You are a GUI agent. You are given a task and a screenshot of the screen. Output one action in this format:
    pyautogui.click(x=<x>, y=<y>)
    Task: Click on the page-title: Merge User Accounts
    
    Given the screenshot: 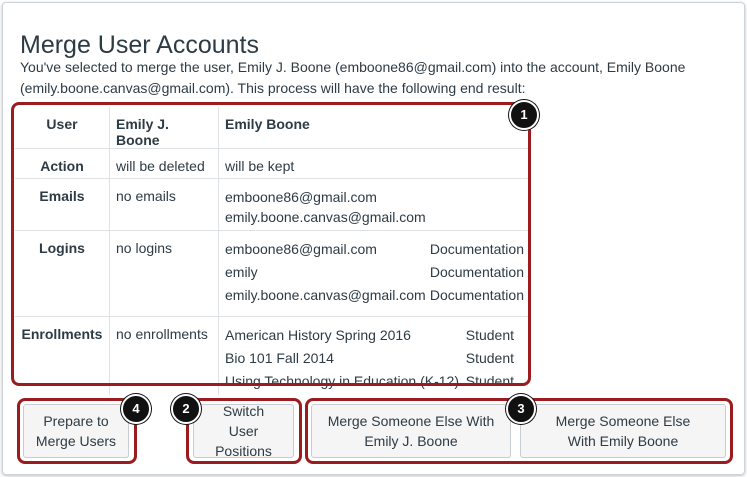 What is the action you would take?
    pyautogui.click(x=139, y=44)
    